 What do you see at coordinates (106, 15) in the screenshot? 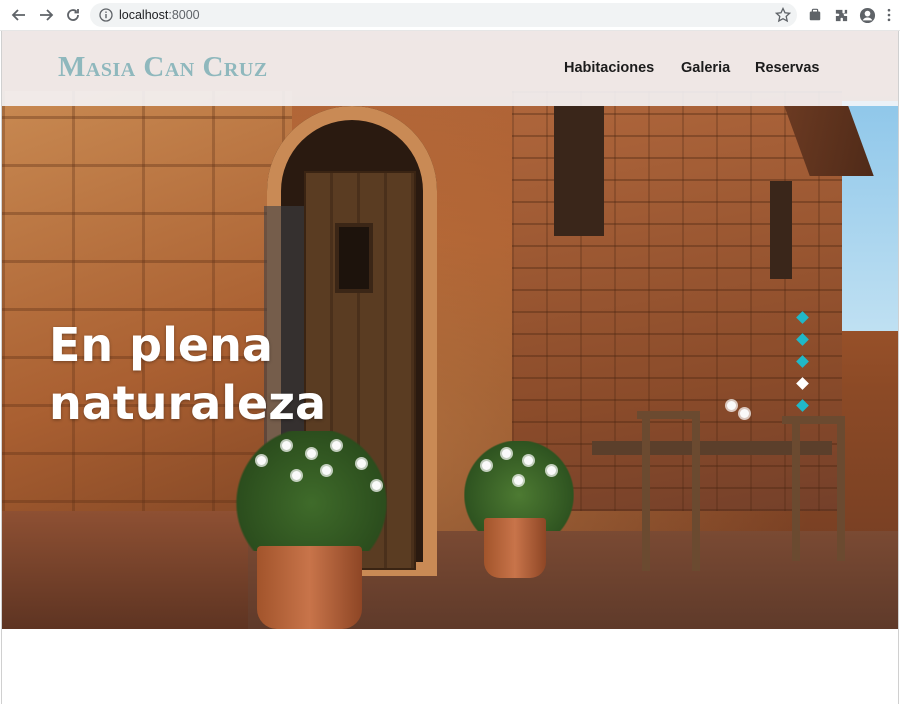
I see `info-icon` at bounding box center [106, 15].